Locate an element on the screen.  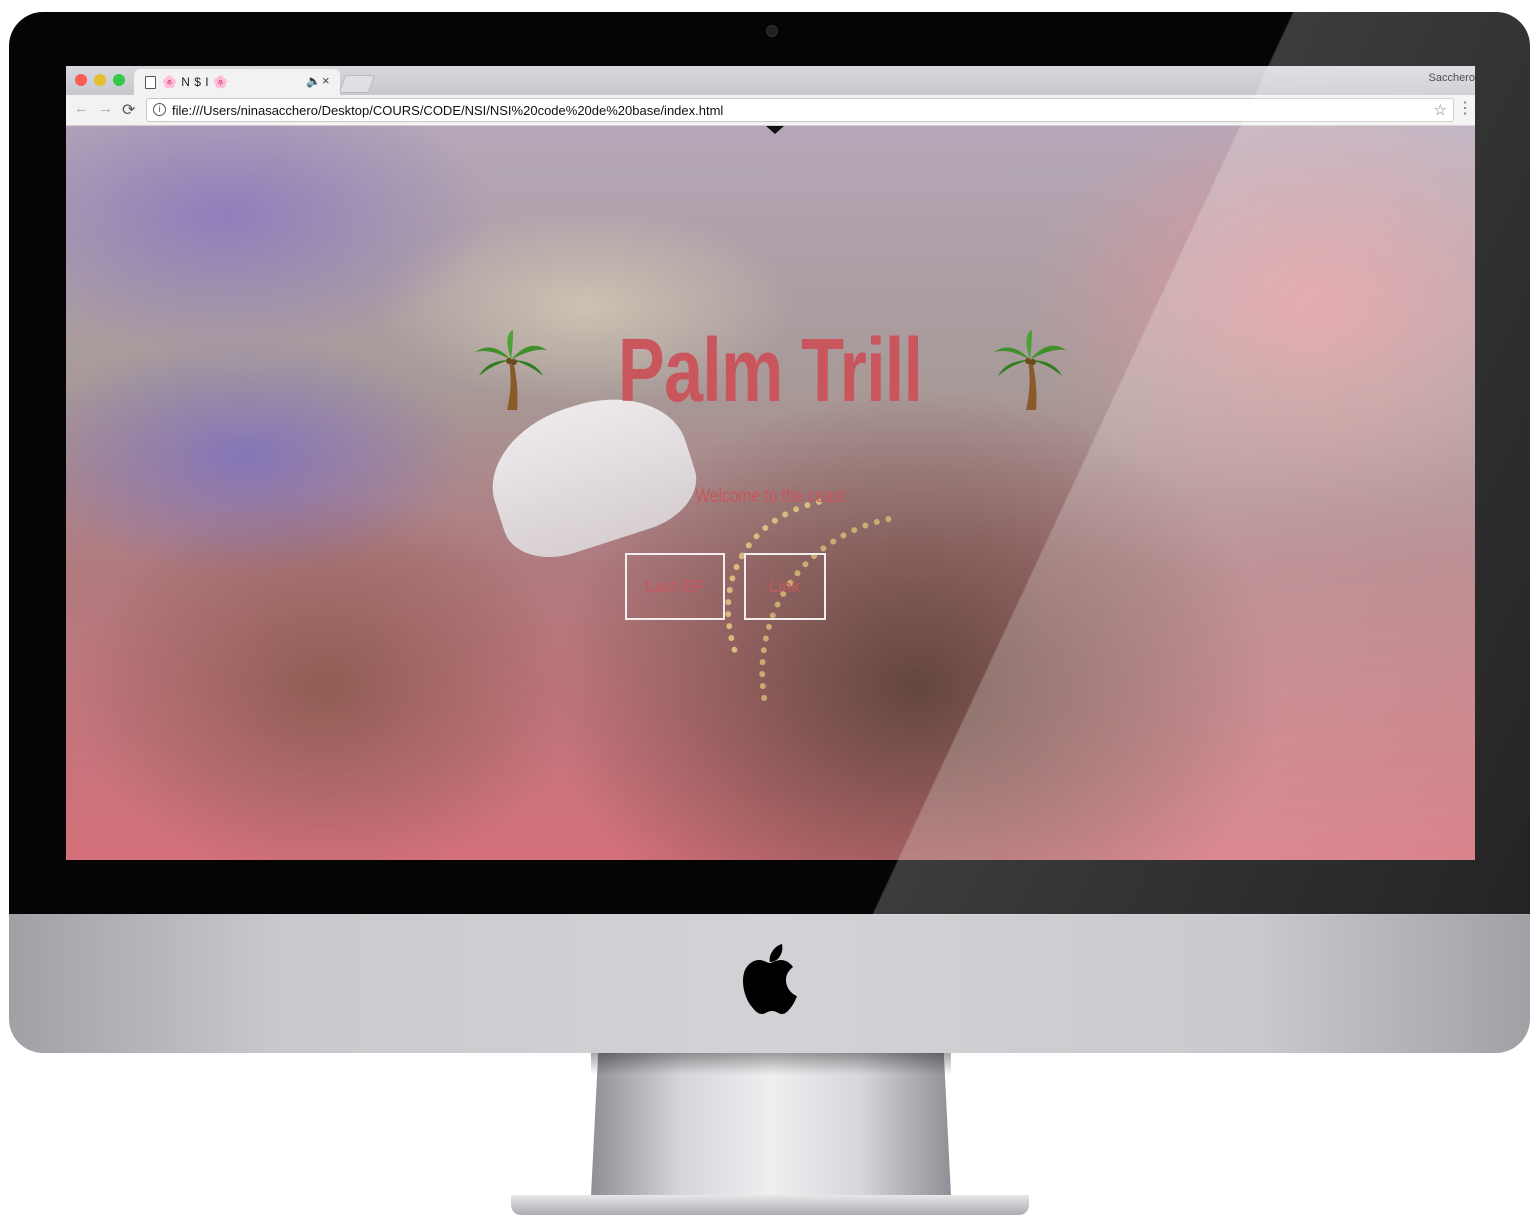
page-subtitle: Welcome to the coast is located at coordinates (770, 496).